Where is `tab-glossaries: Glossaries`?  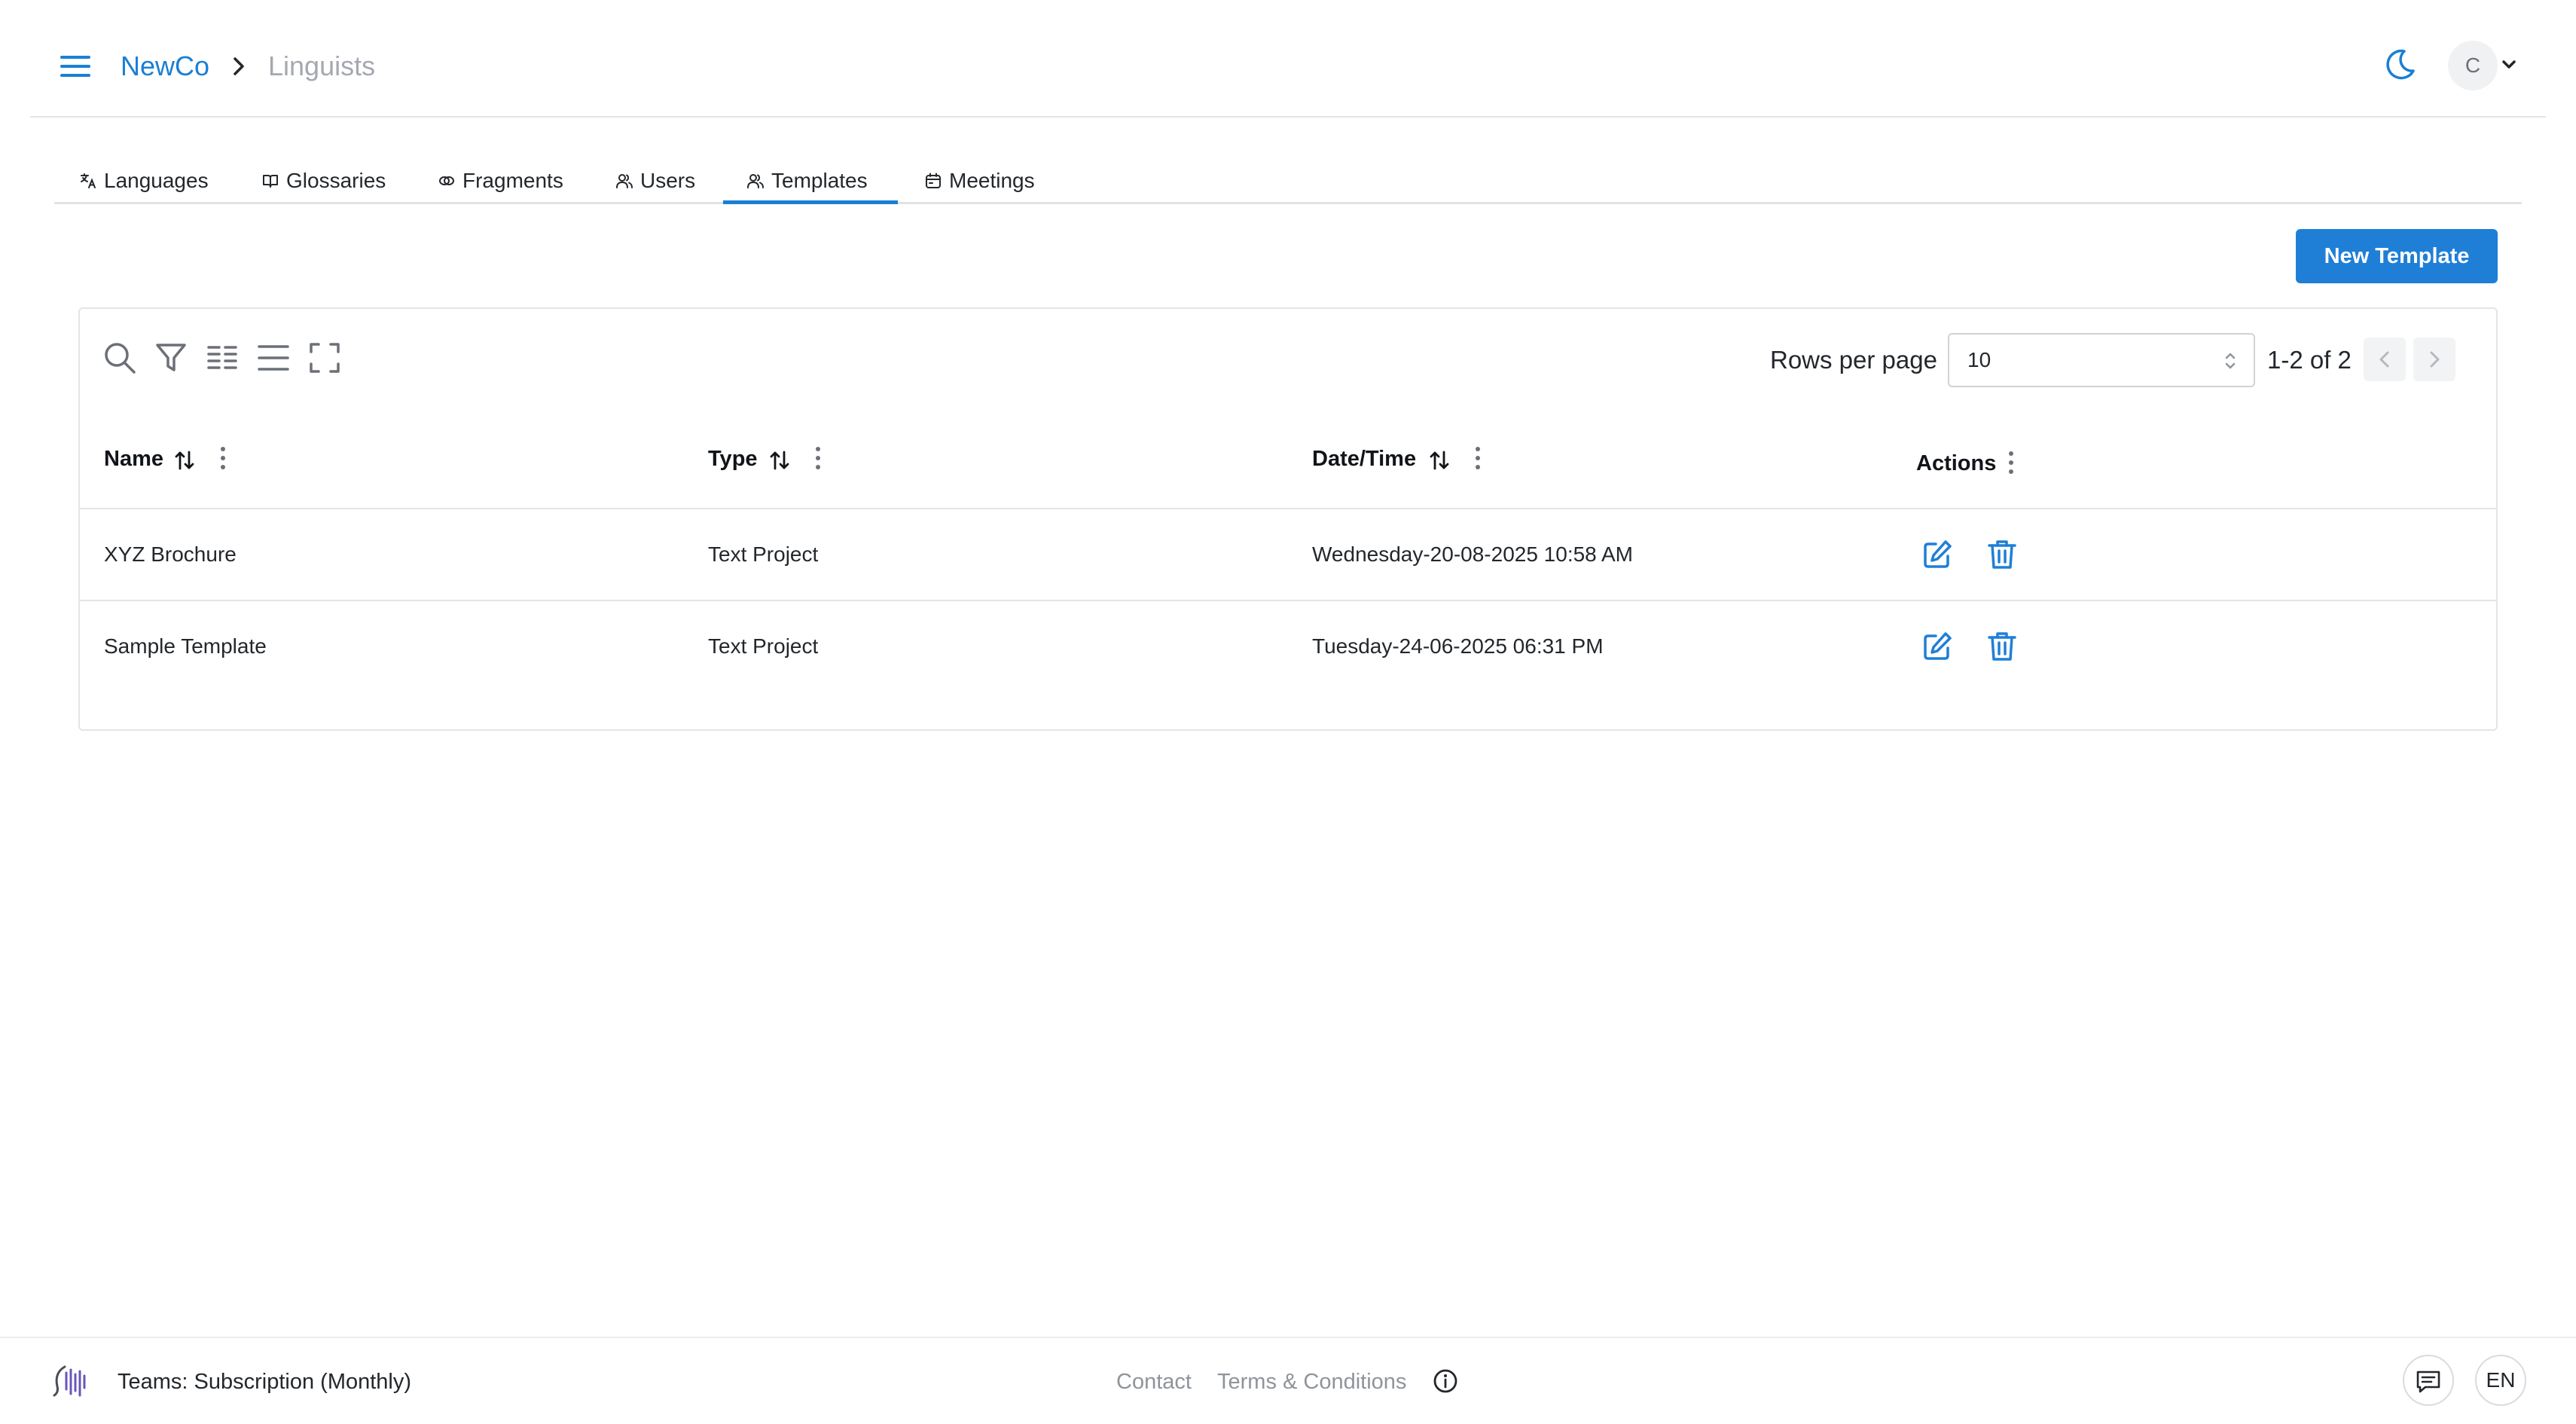 tab-glossaries: Glossaries is located at coordinates (324, 180).